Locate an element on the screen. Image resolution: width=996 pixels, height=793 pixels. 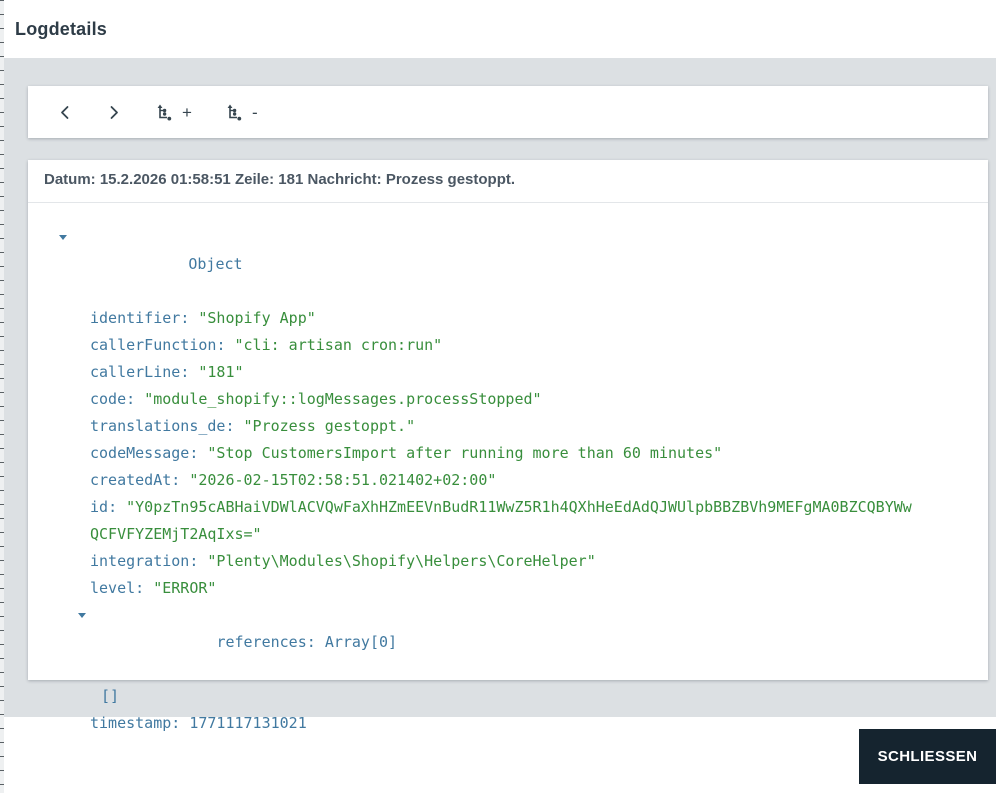
references-children: [] is located at coordinates (536, 696).